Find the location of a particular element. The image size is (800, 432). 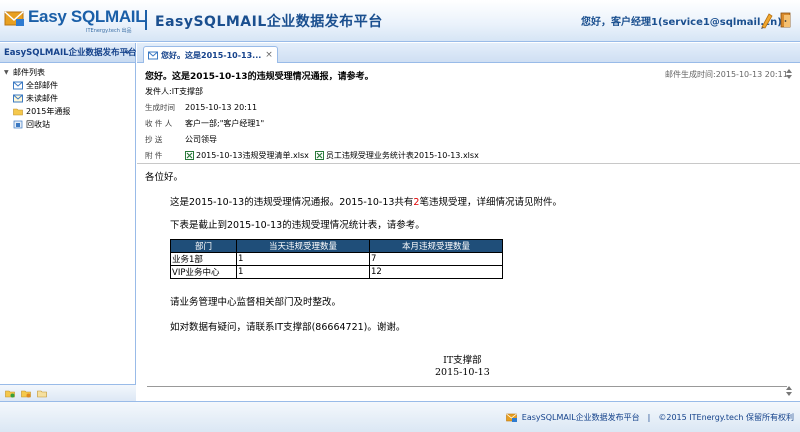

tree-root-label: 邮件列表 is located at coordinates (29, 72).